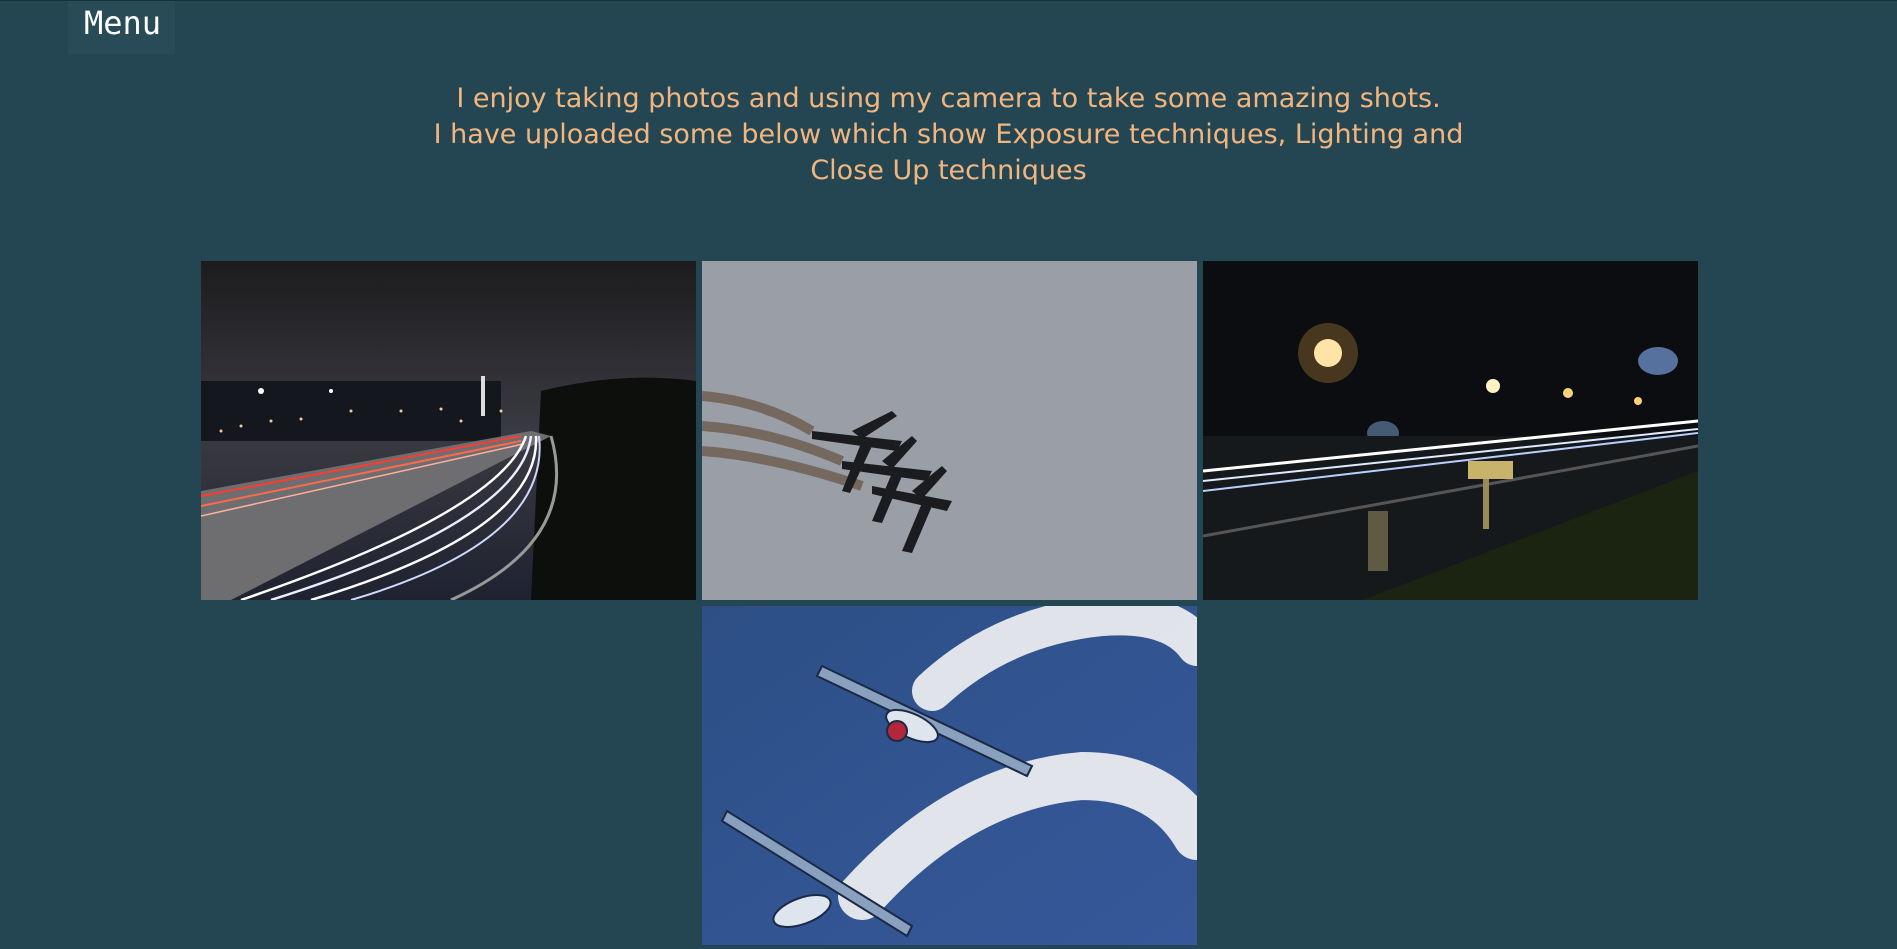 This screenshot has height=949, width=1897. I want to click on menu-button: Menu, so click(121, 27).